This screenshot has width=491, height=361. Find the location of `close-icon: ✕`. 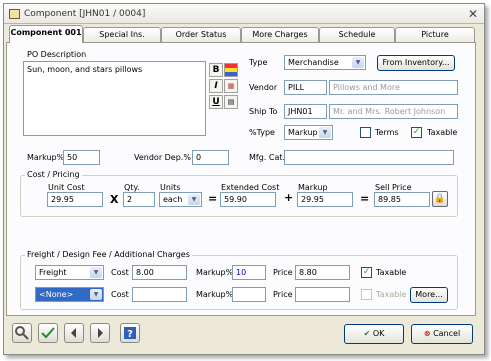

close-icon: ✕ is located at coordinates (473, 14).